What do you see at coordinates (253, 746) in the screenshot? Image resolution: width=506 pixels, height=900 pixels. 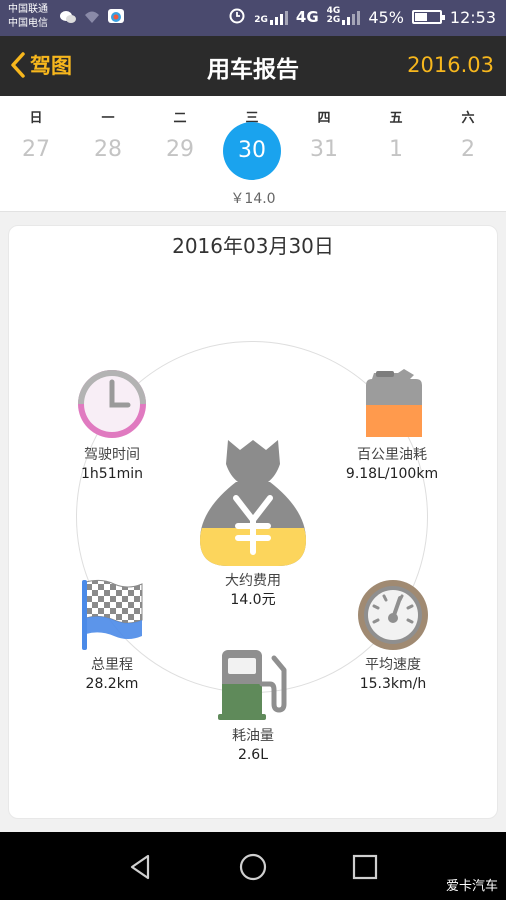 I see `fuel-used-stat: 耗油量 2.6L` at bounding box center [253, 746].